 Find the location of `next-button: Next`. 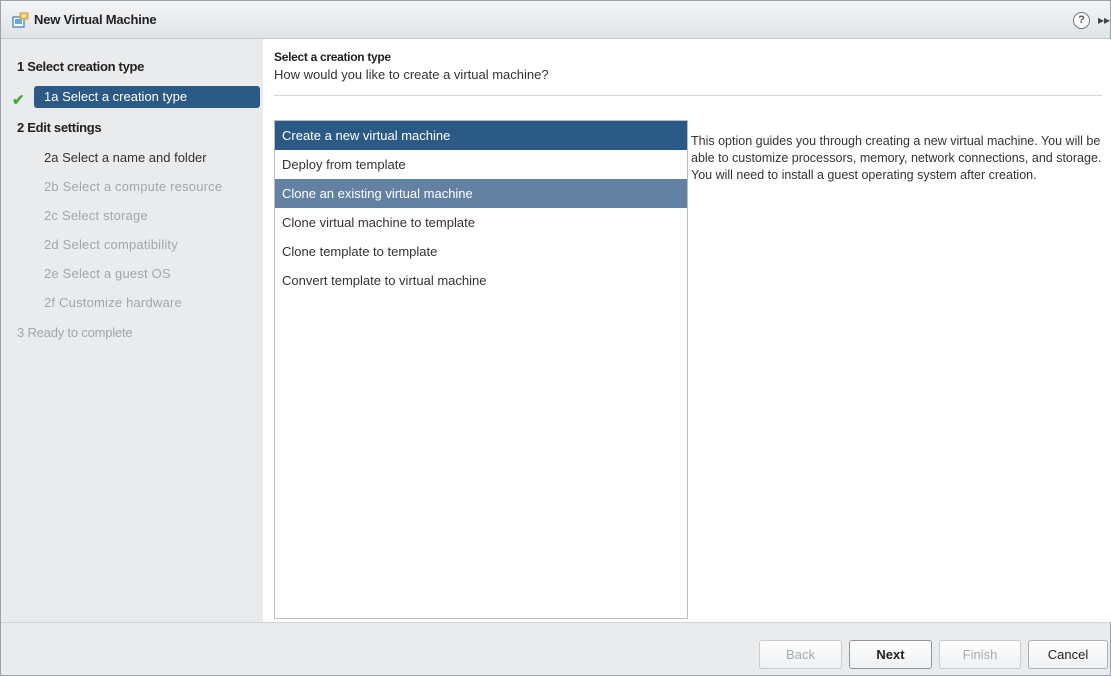

next-button: Next is located at coordinates (890, 654).